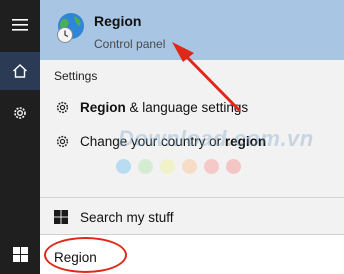 The height and width of the screenshot is (274, 344). Describe the element at coordinates (179, 257) in the screenshot. I see `search-input` at that location.